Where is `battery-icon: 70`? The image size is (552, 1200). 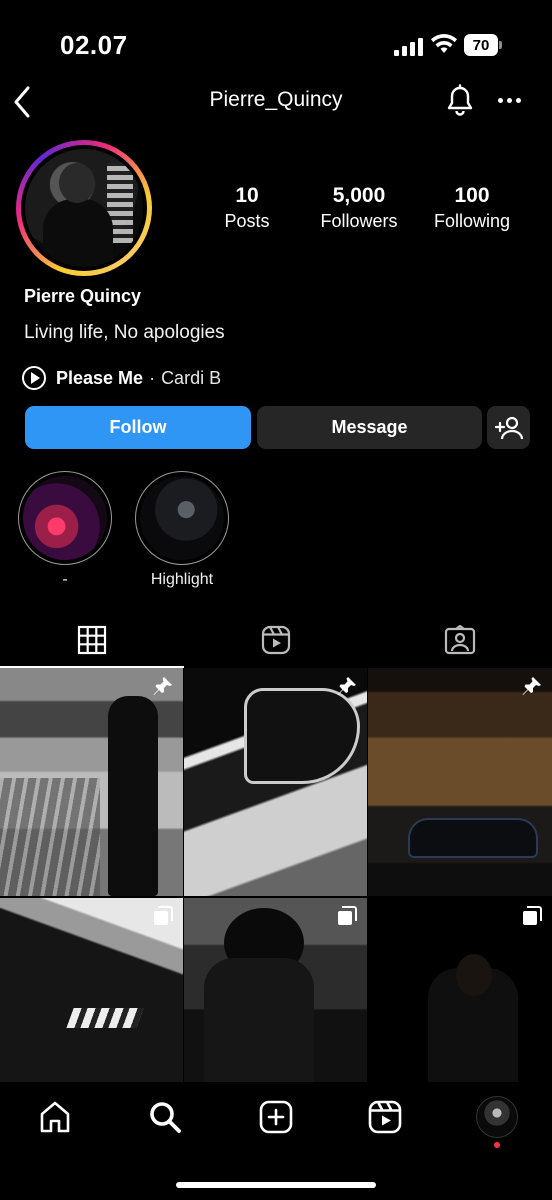 battery-icon: 70 is located at coordinates (483, 45).